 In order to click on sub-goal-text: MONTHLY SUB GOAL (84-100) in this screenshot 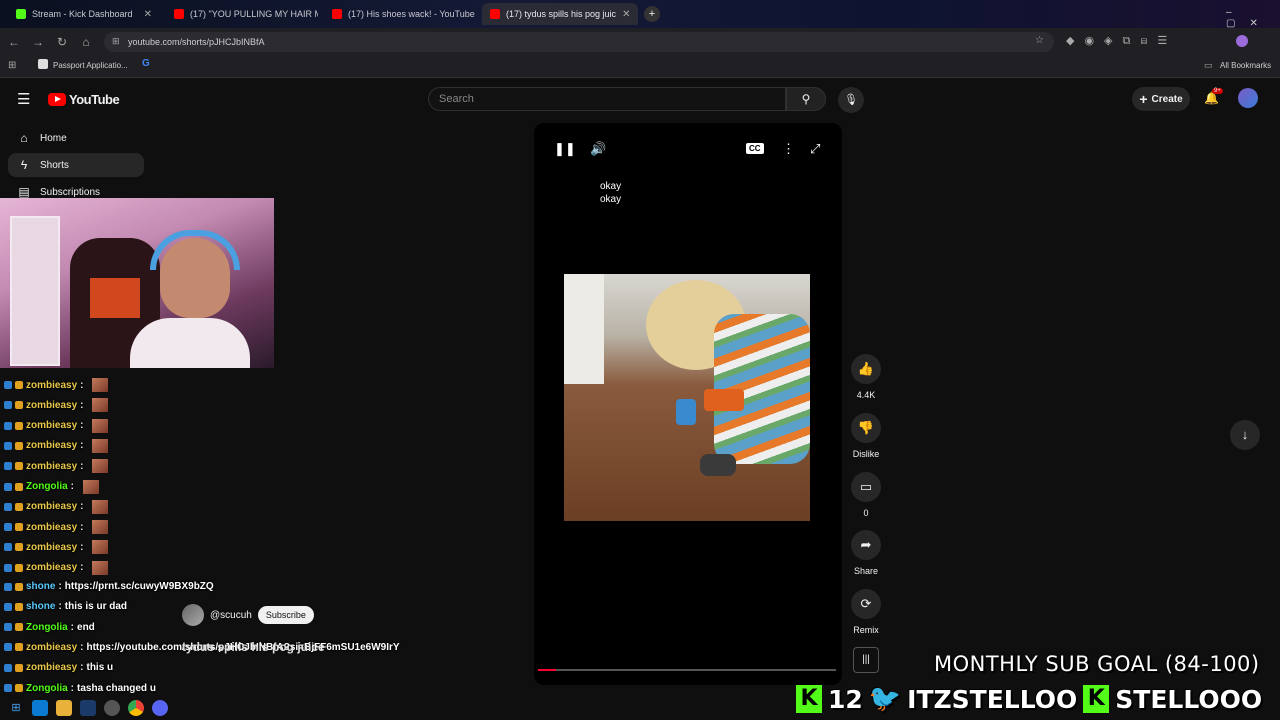, I will do `click(1097, 664)`.